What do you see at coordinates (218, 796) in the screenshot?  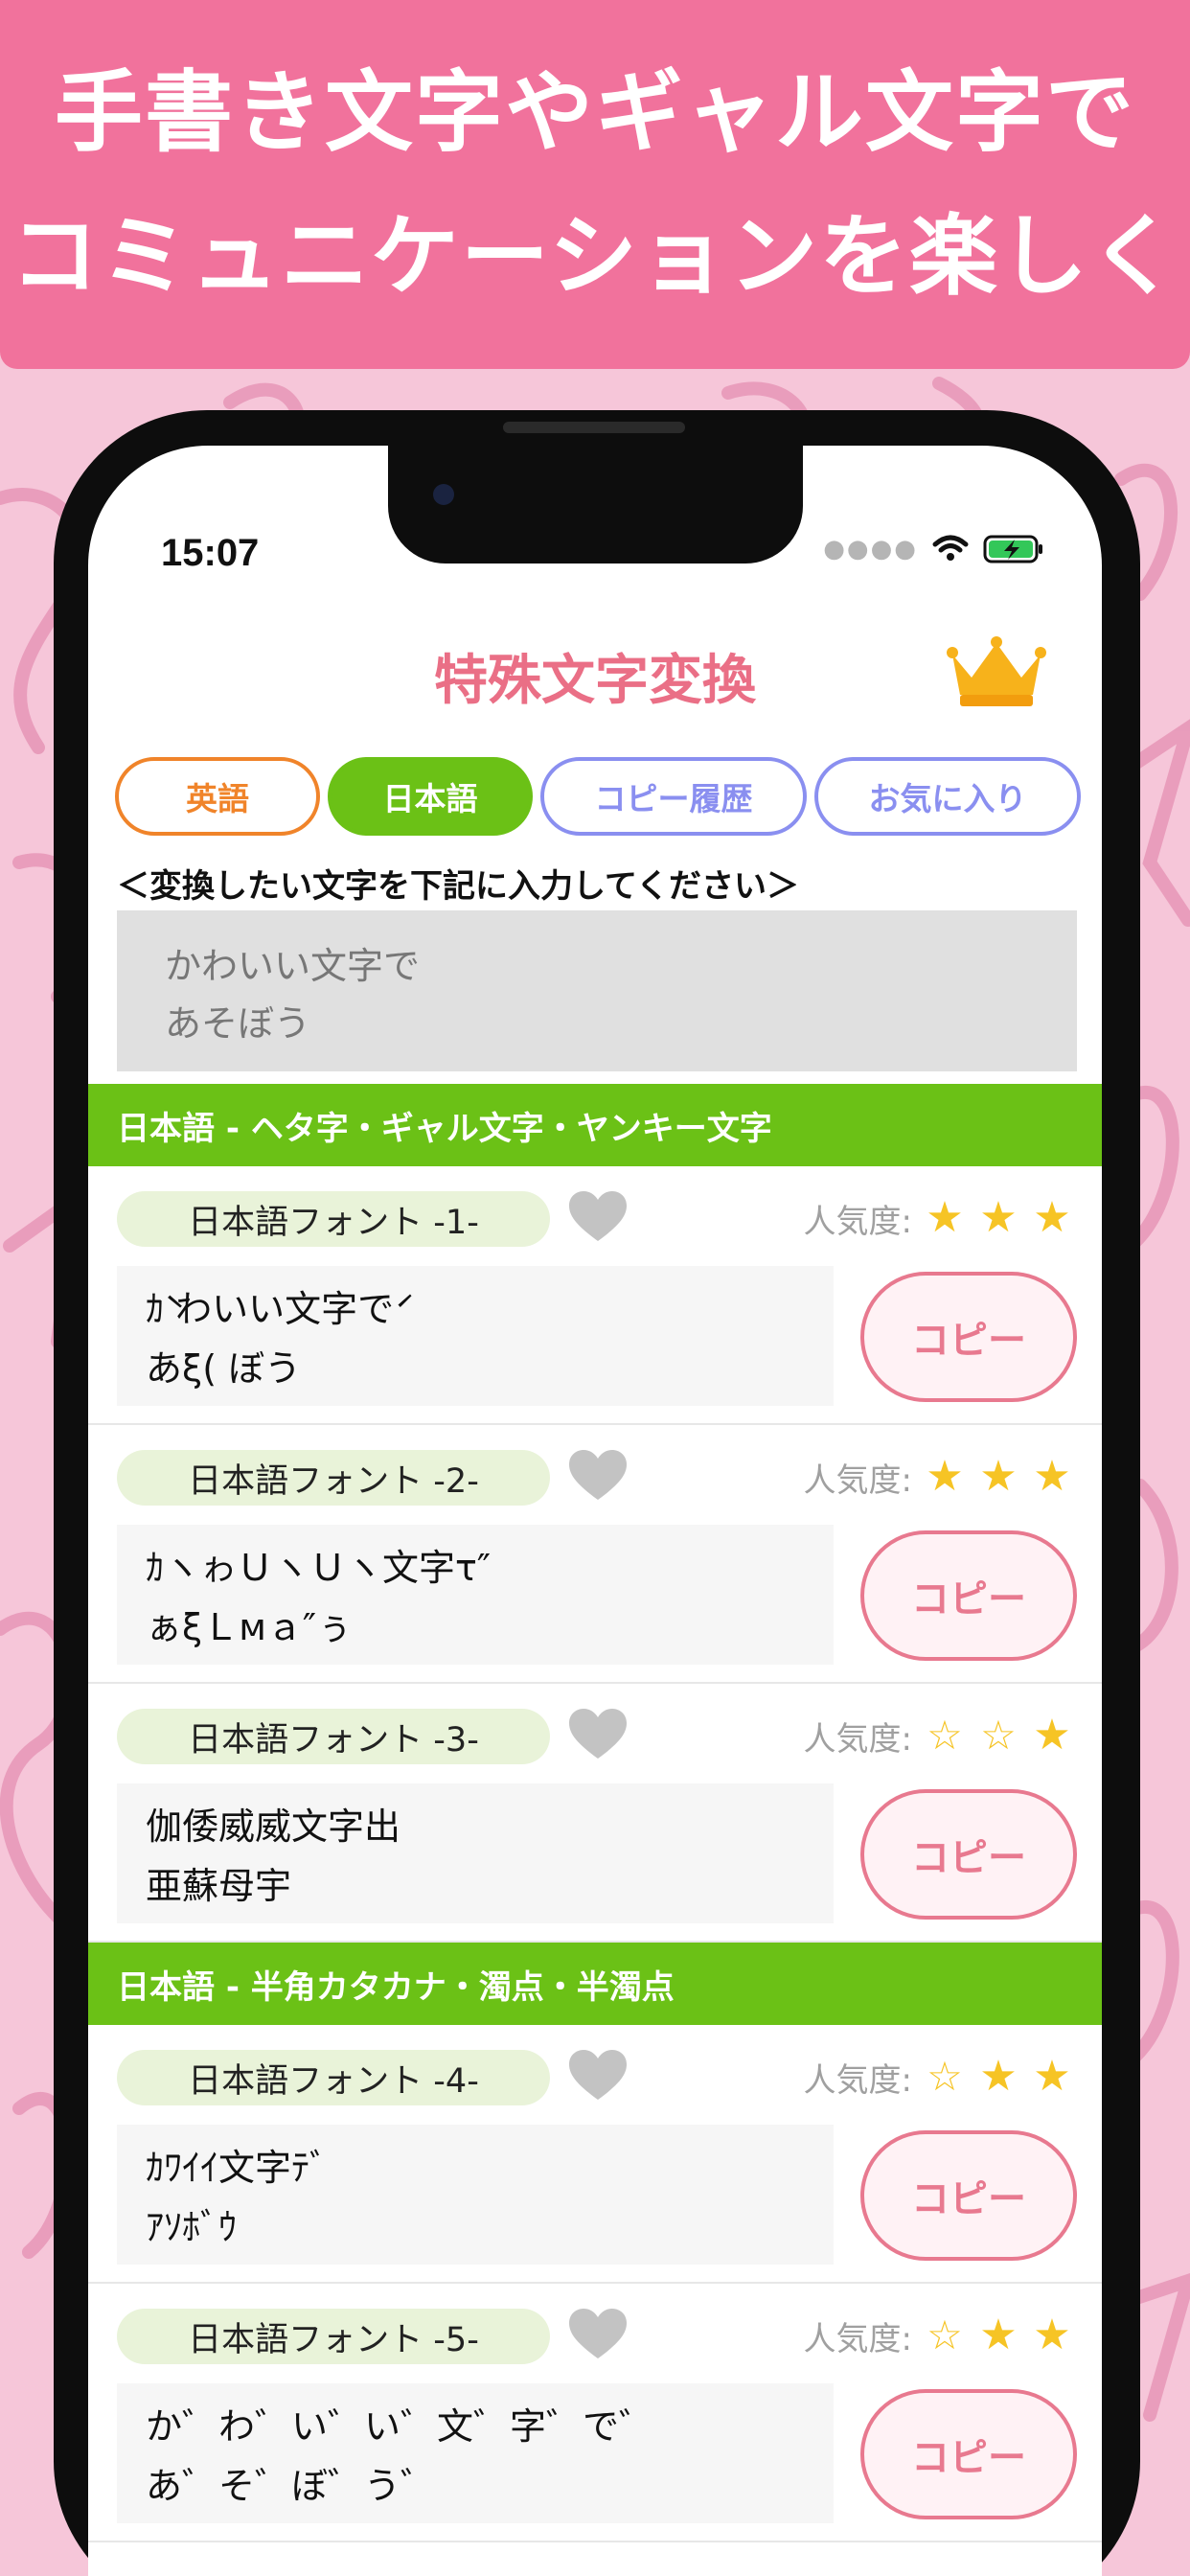 I see `tab-english: 英語` at bounding box center [218, 796].